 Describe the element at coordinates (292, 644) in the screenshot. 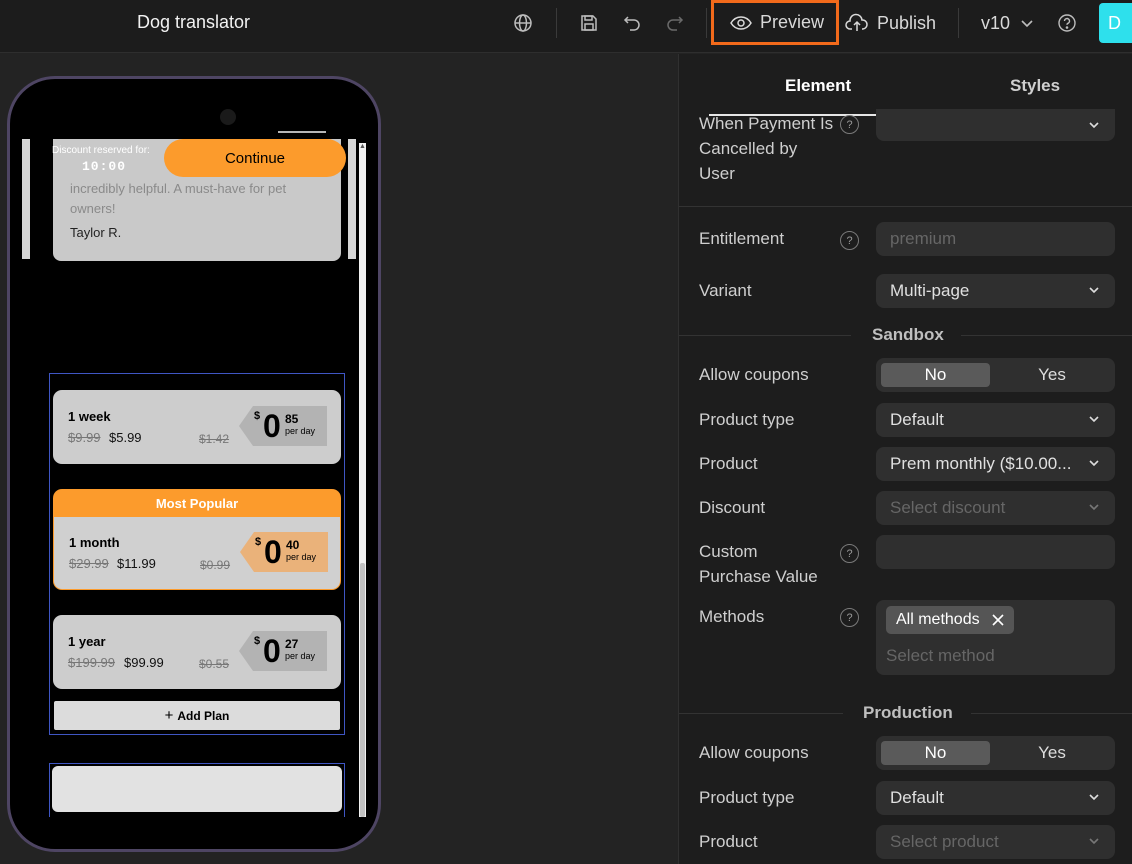

I see `price-cents: 27` at that location.